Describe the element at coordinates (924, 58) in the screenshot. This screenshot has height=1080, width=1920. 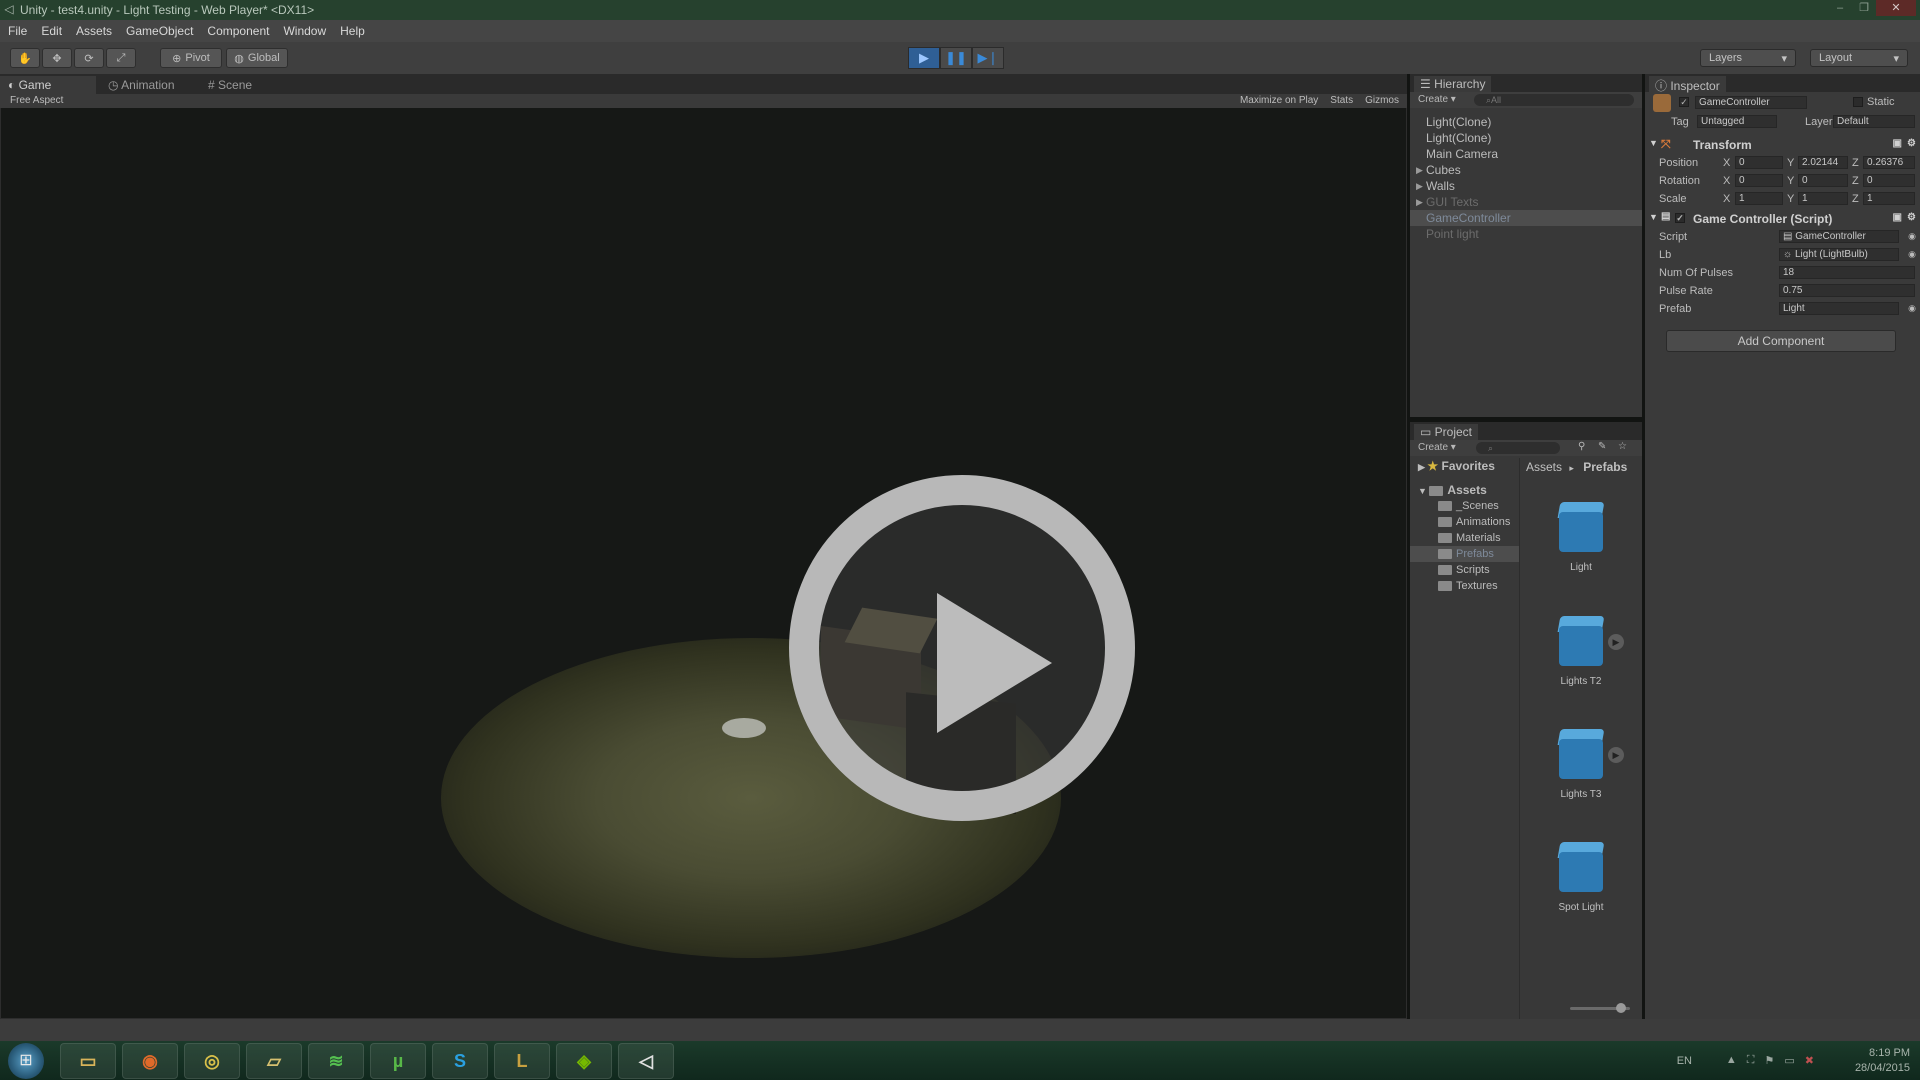
I see `play-button: ▶` at that location.